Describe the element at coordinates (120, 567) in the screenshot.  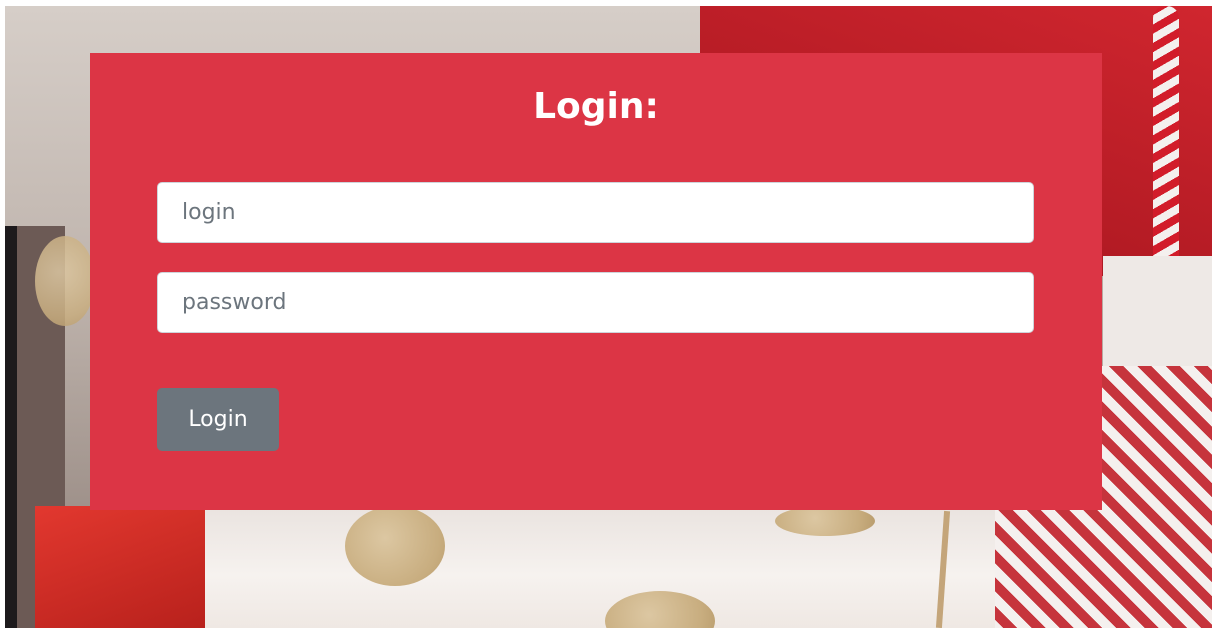
I see `background-red-bag-left` at that location.